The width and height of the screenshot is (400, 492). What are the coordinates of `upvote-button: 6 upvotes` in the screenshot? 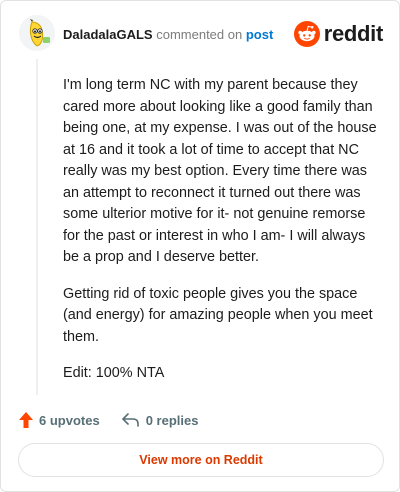 It's located at (59, 420).